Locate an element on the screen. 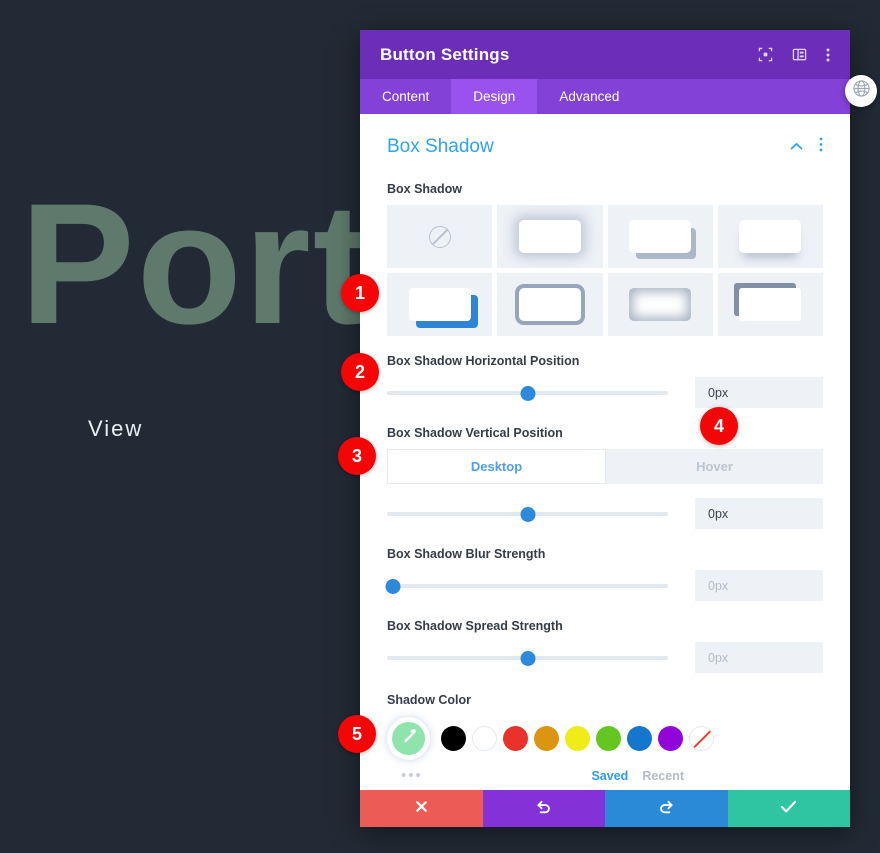 The width and height of the screenshot is (880, 853). color-tab-saved: Saved is located at coordinates (609, 776).